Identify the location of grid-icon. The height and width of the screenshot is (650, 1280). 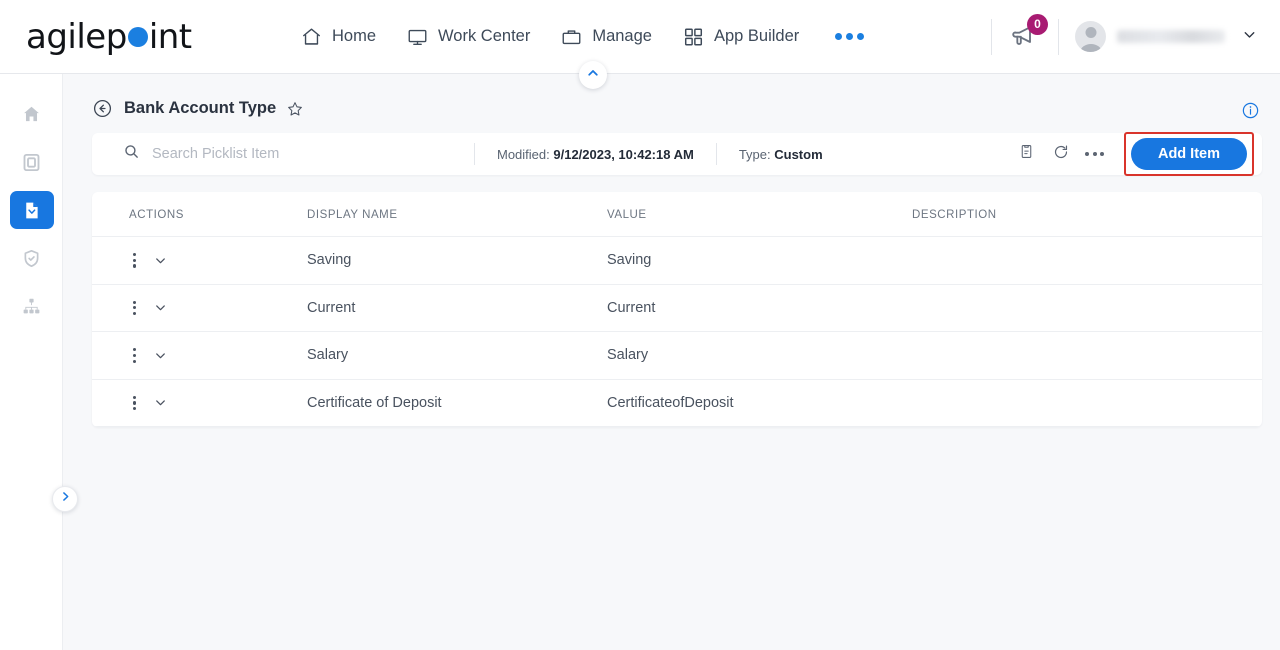
(693, 37).